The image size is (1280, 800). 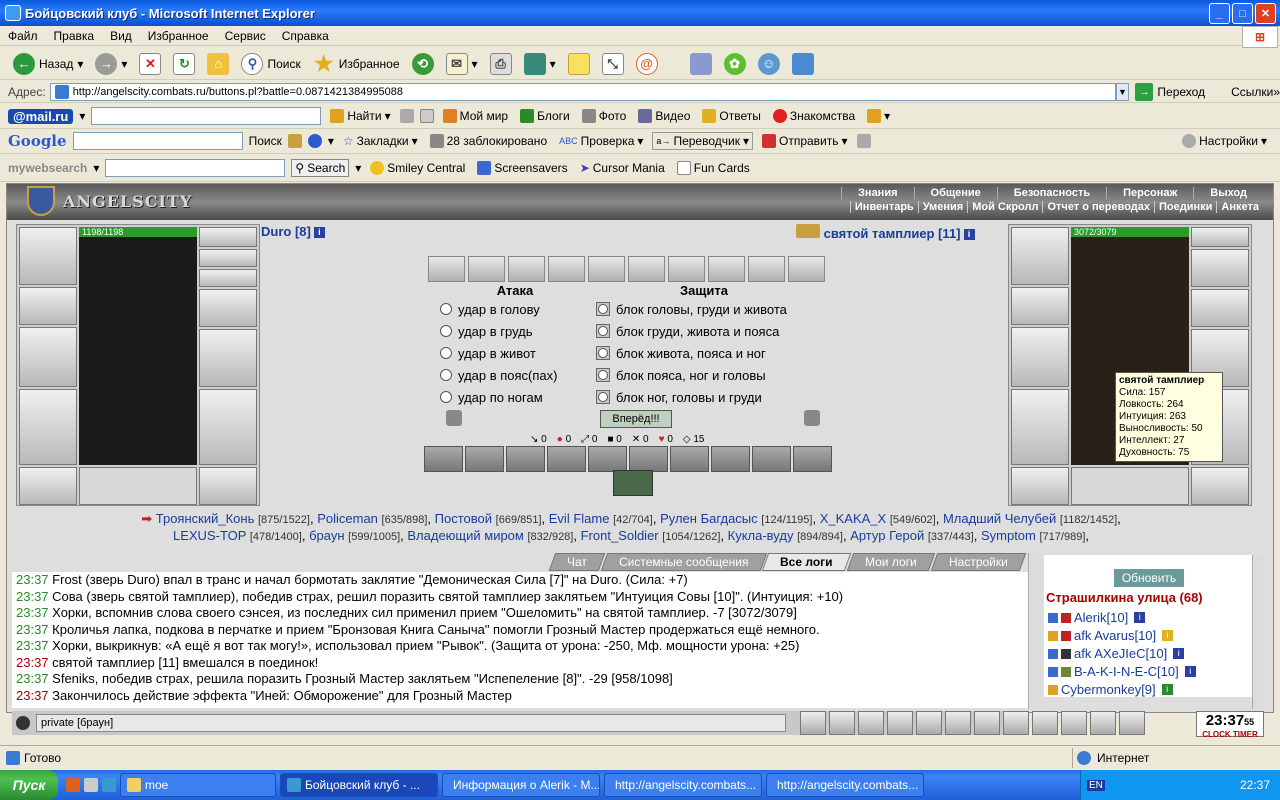 What do you see at coordinates (620, 535) in the screenshot?
I see `participant-name: Front_Soldier` at bounding box center [620, 535].